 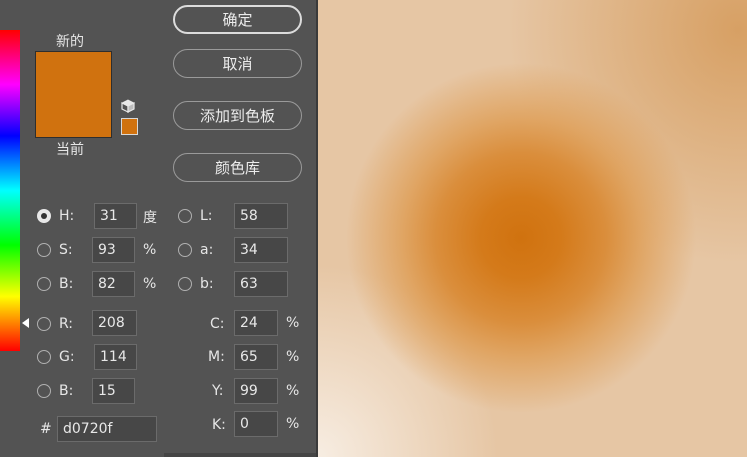 What do you see at coordinates (44, 357) in the screenshot?
I see `radio-green` at bounding box center [44, 357].